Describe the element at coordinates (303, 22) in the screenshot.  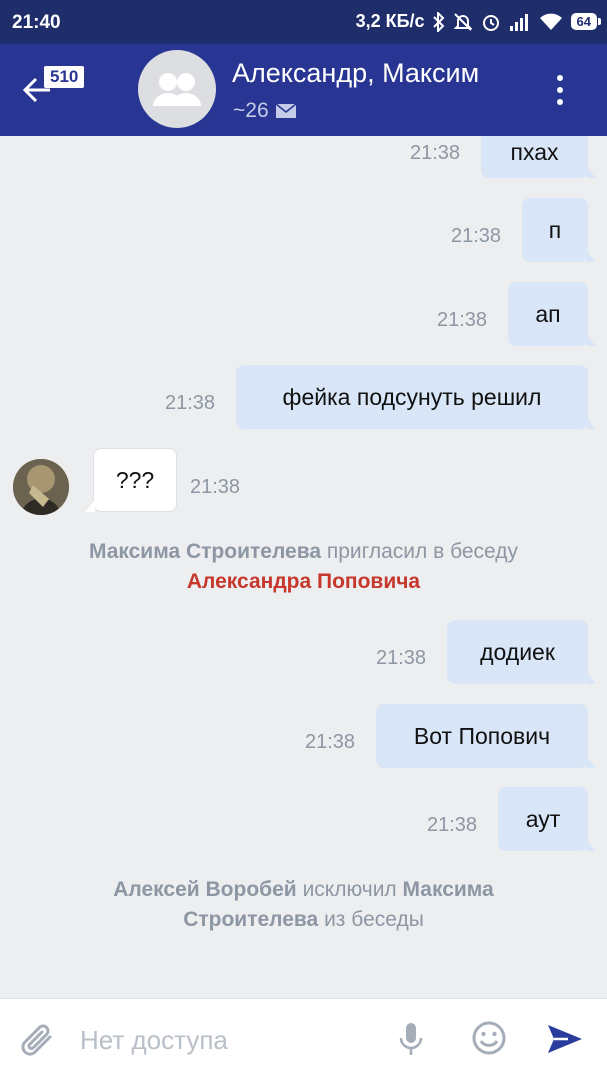
I see `status-bar: 21:40 3,2 КБ/с 64` at that location.